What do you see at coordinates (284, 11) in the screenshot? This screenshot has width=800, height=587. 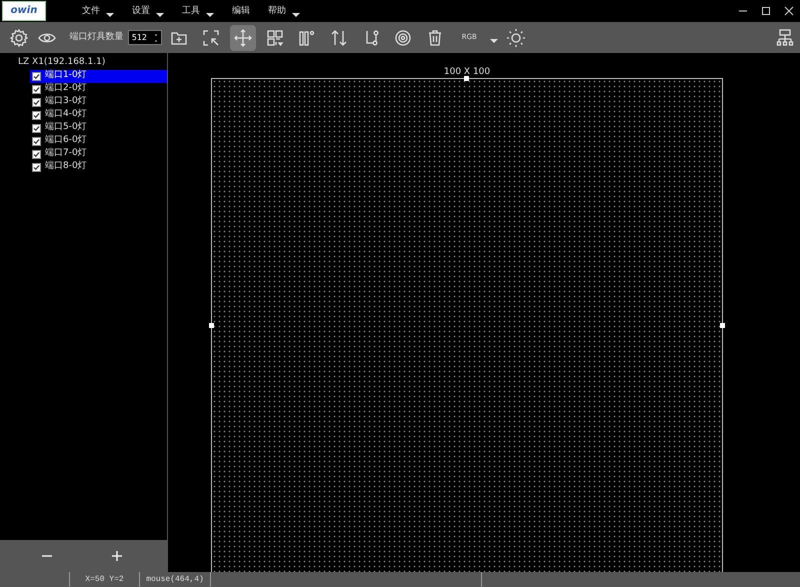 I see `menu-item: 帮助` at bounding box center [284, 11].